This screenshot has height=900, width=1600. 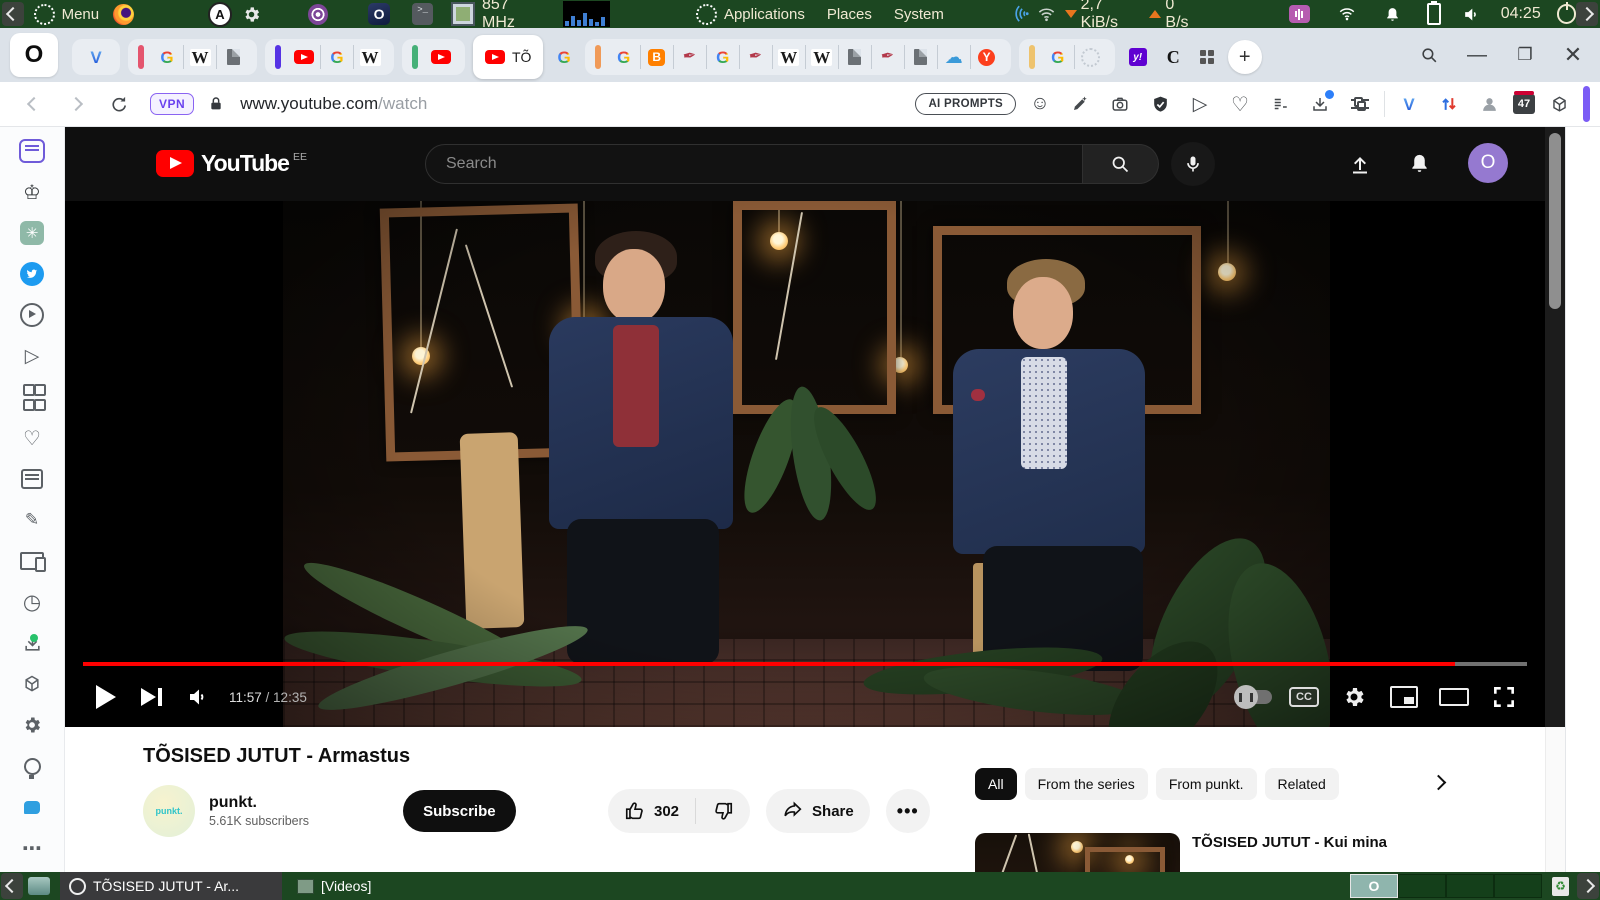 What do you see at coordinates (251, 15) in the screenshot?
I see `control-center-gear-icon` at bounding box center [251, 15].